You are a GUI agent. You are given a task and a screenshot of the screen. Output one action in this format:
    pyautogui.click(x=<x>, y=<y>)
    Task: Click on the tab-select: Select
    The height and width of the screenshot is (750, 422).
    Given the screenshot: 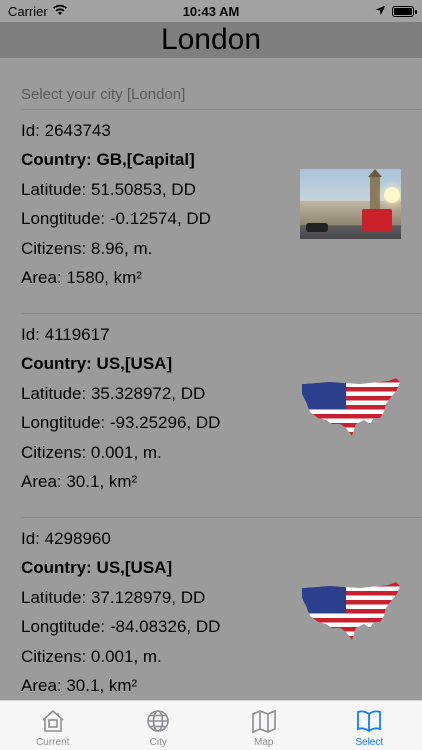 What is the action you would take?
    pyautogui.click(x=369, y=725)
    